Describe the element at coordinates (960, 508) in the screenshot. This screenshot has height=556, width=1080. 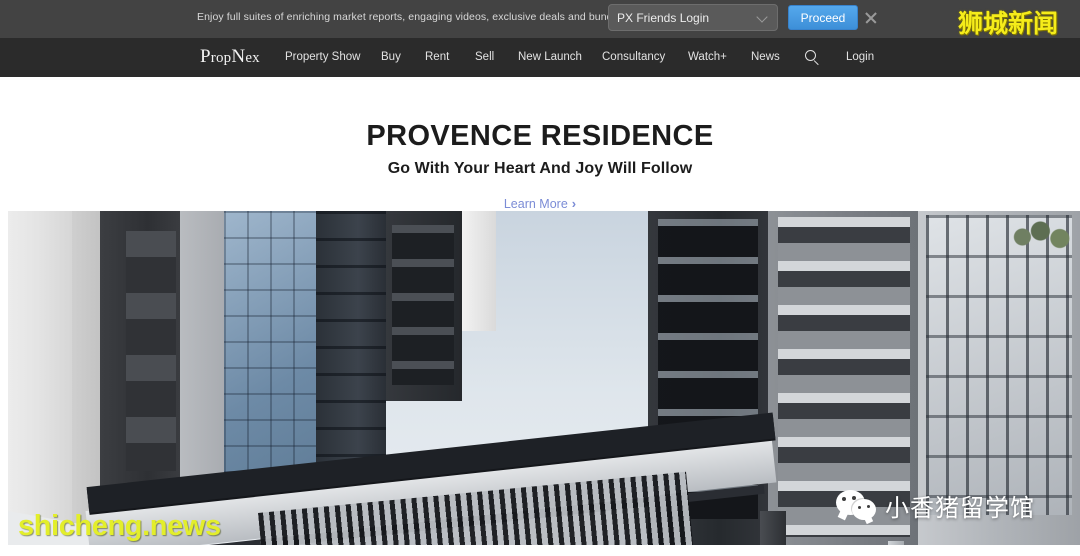
I see `watermark-wechat-text: 小香猪留学馆` at that location.